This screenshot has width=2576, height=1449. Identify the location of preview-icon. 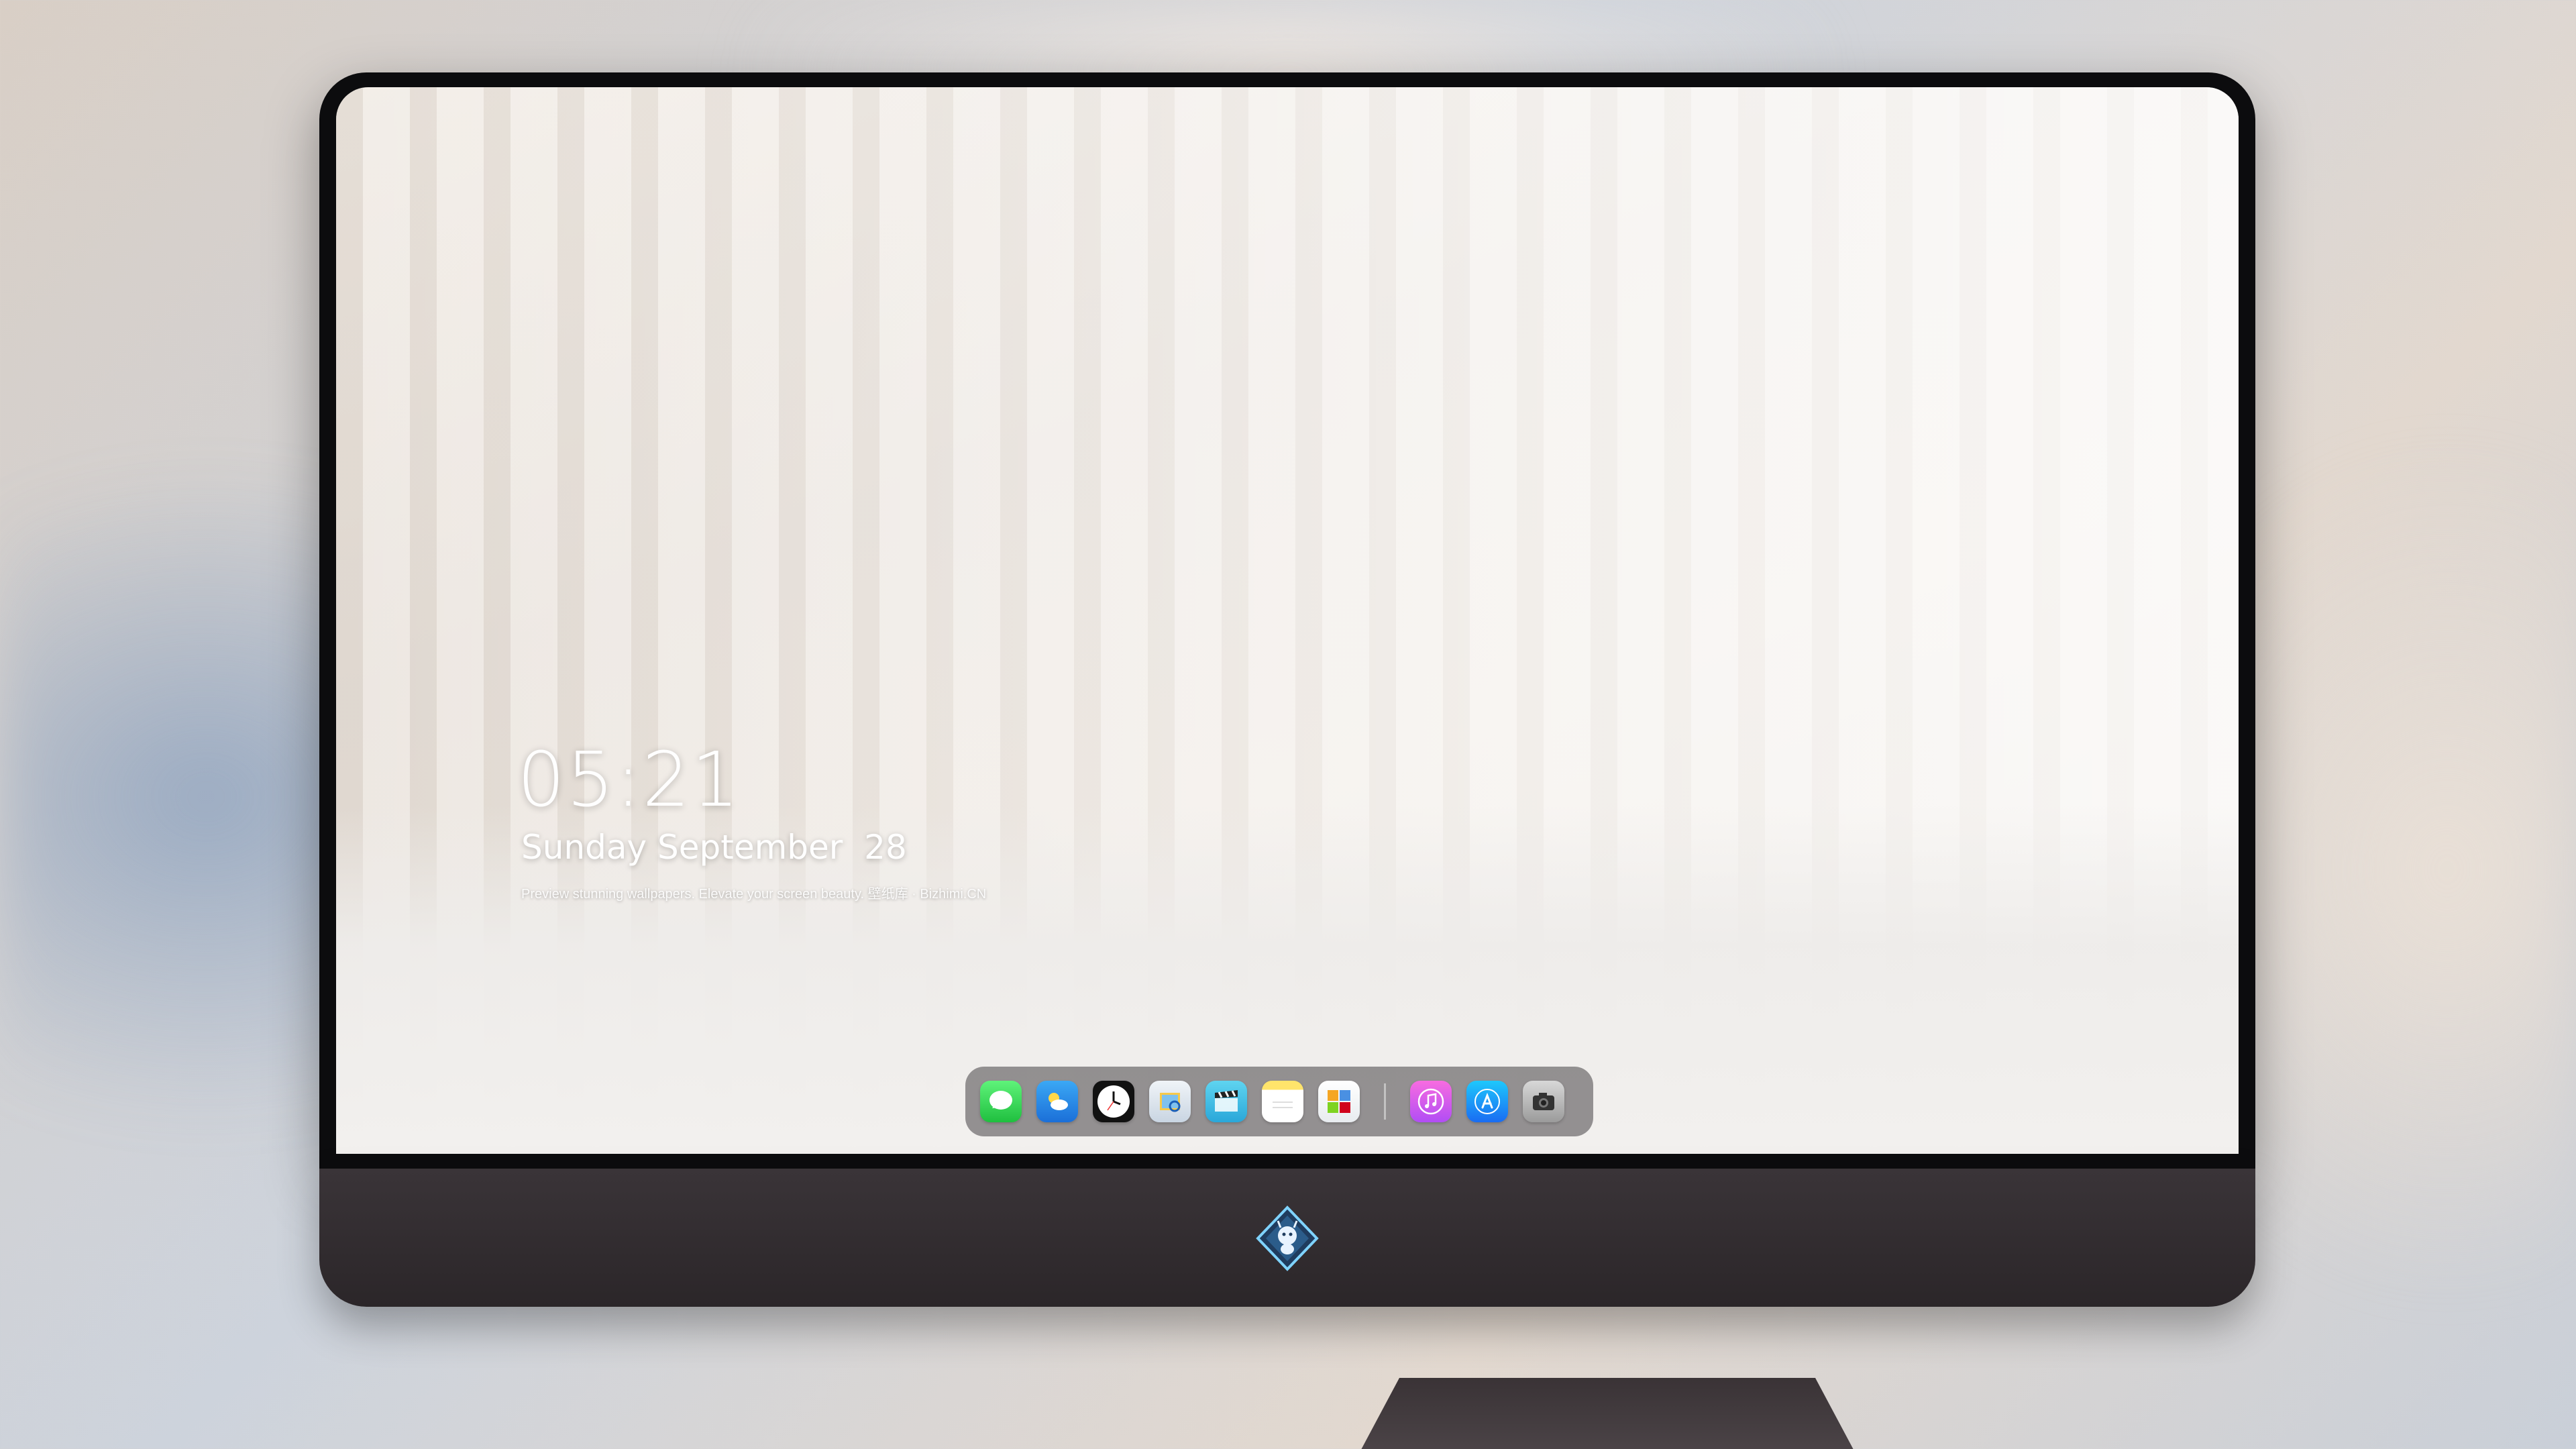
(1170, 1101).